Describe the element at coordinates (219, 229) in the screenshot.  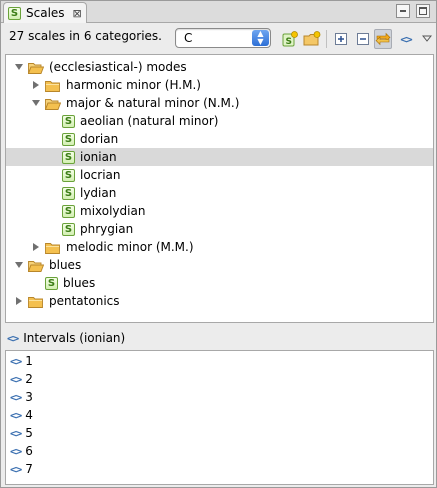
I see `tree-scale-item: Sphrygian` at that location.